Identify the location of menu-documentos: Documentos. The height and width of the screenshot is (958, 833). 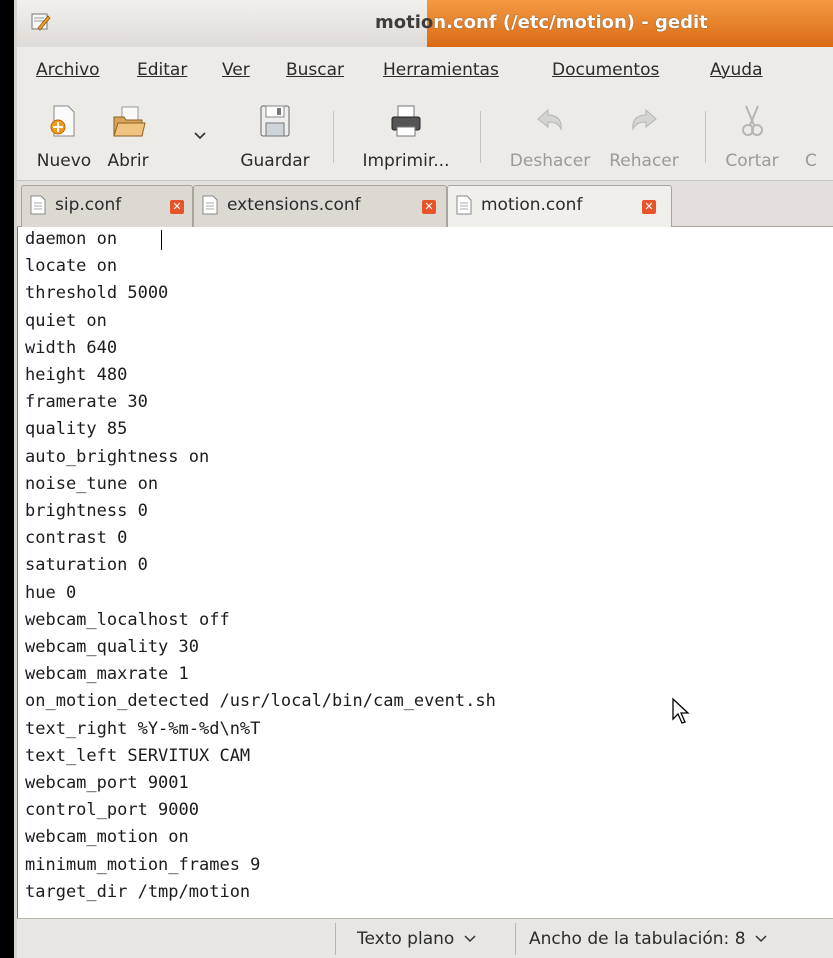
(605, 70).